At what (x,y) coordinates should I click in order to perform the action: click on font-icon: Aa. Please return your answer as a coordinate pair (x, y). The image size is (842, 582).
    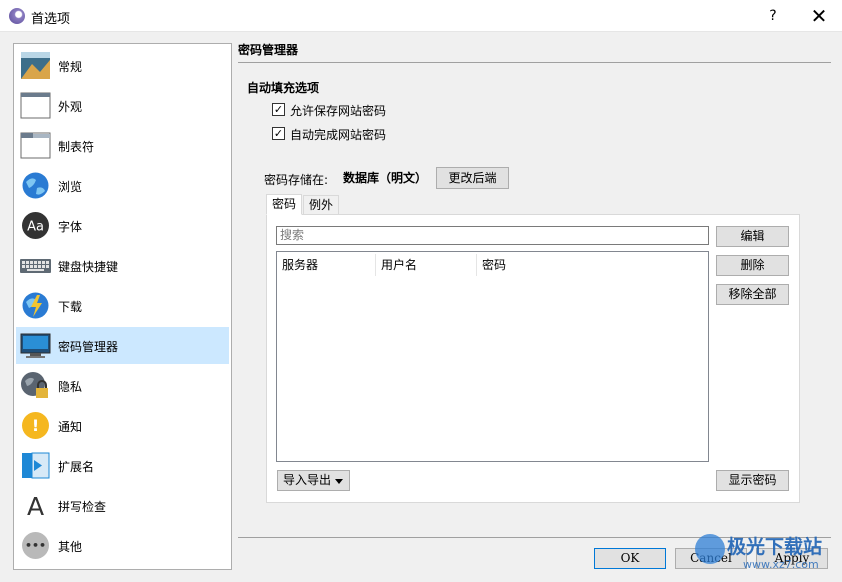
    Looking at the image, I should click on (35, 225).